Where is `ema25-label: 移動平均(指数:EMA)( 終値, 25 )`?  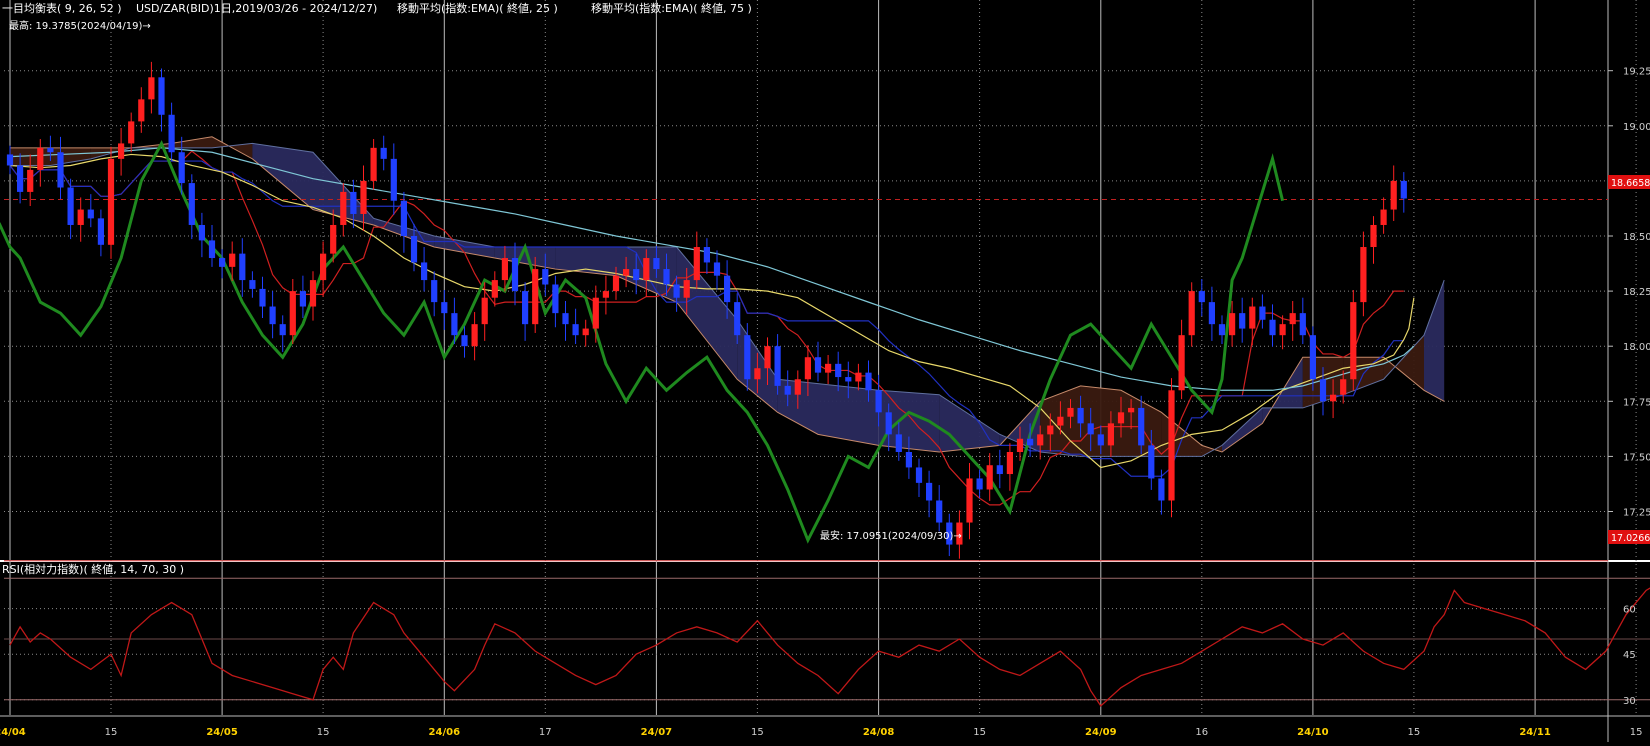 ema25-label: 移動平均(指数:EMA)( 終値, 25 ) is located at coordinates (477, 8).